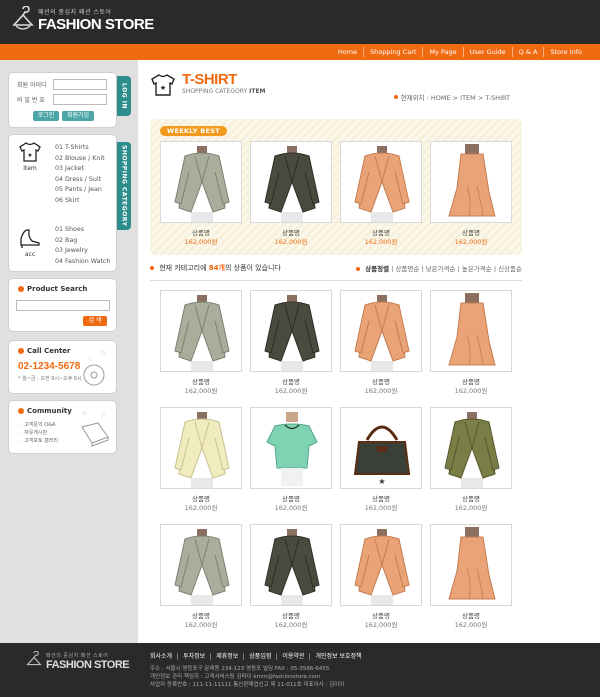  I want to click on call-title: Call Center, so click(49, 351).